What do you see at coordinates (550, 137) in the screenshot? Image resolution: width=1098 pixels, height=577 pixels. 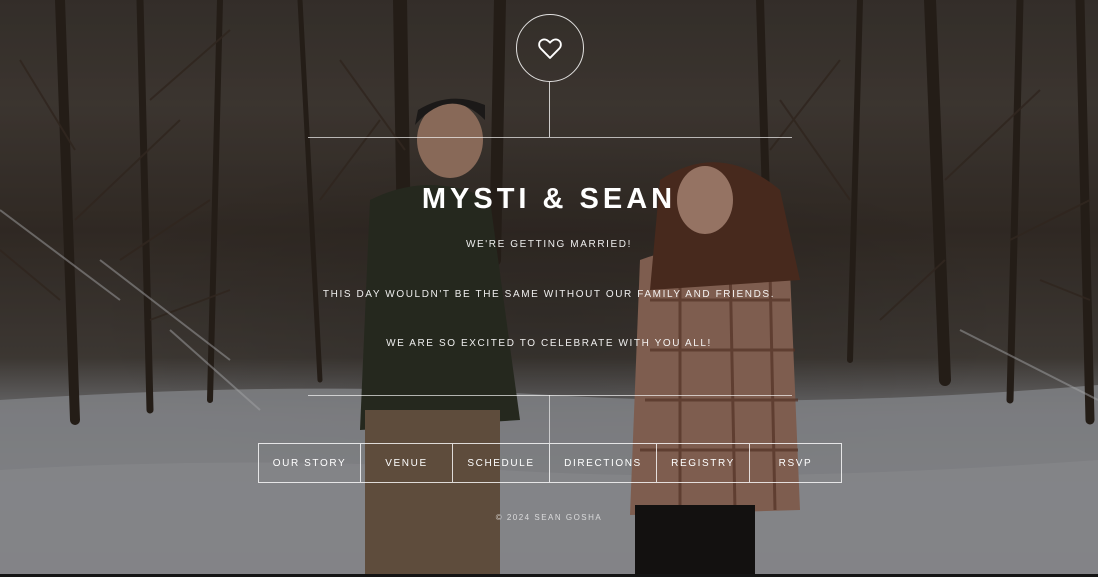 I see `top-divider` at bounding box center [550, 137].